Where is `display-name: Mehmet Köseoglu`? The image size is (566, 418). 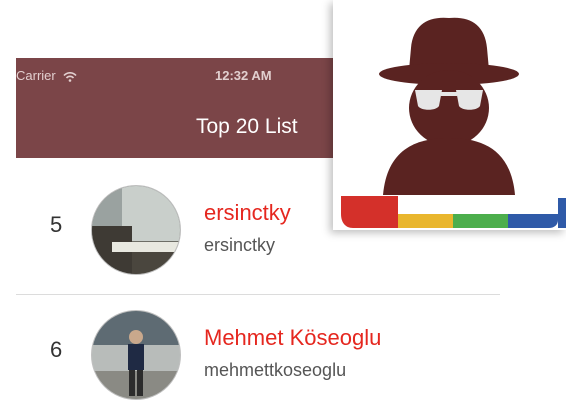
display-name: Mehmet Köseoglu is located at coordinates (293, 337).